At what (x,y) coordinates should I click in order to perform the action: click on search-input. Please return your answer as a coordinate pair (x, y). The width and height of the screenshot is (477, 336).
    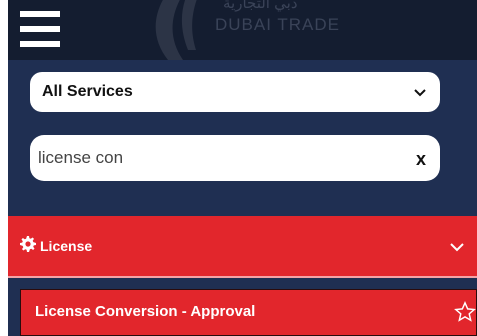
    Looking at the image, I should click on (213, 158).